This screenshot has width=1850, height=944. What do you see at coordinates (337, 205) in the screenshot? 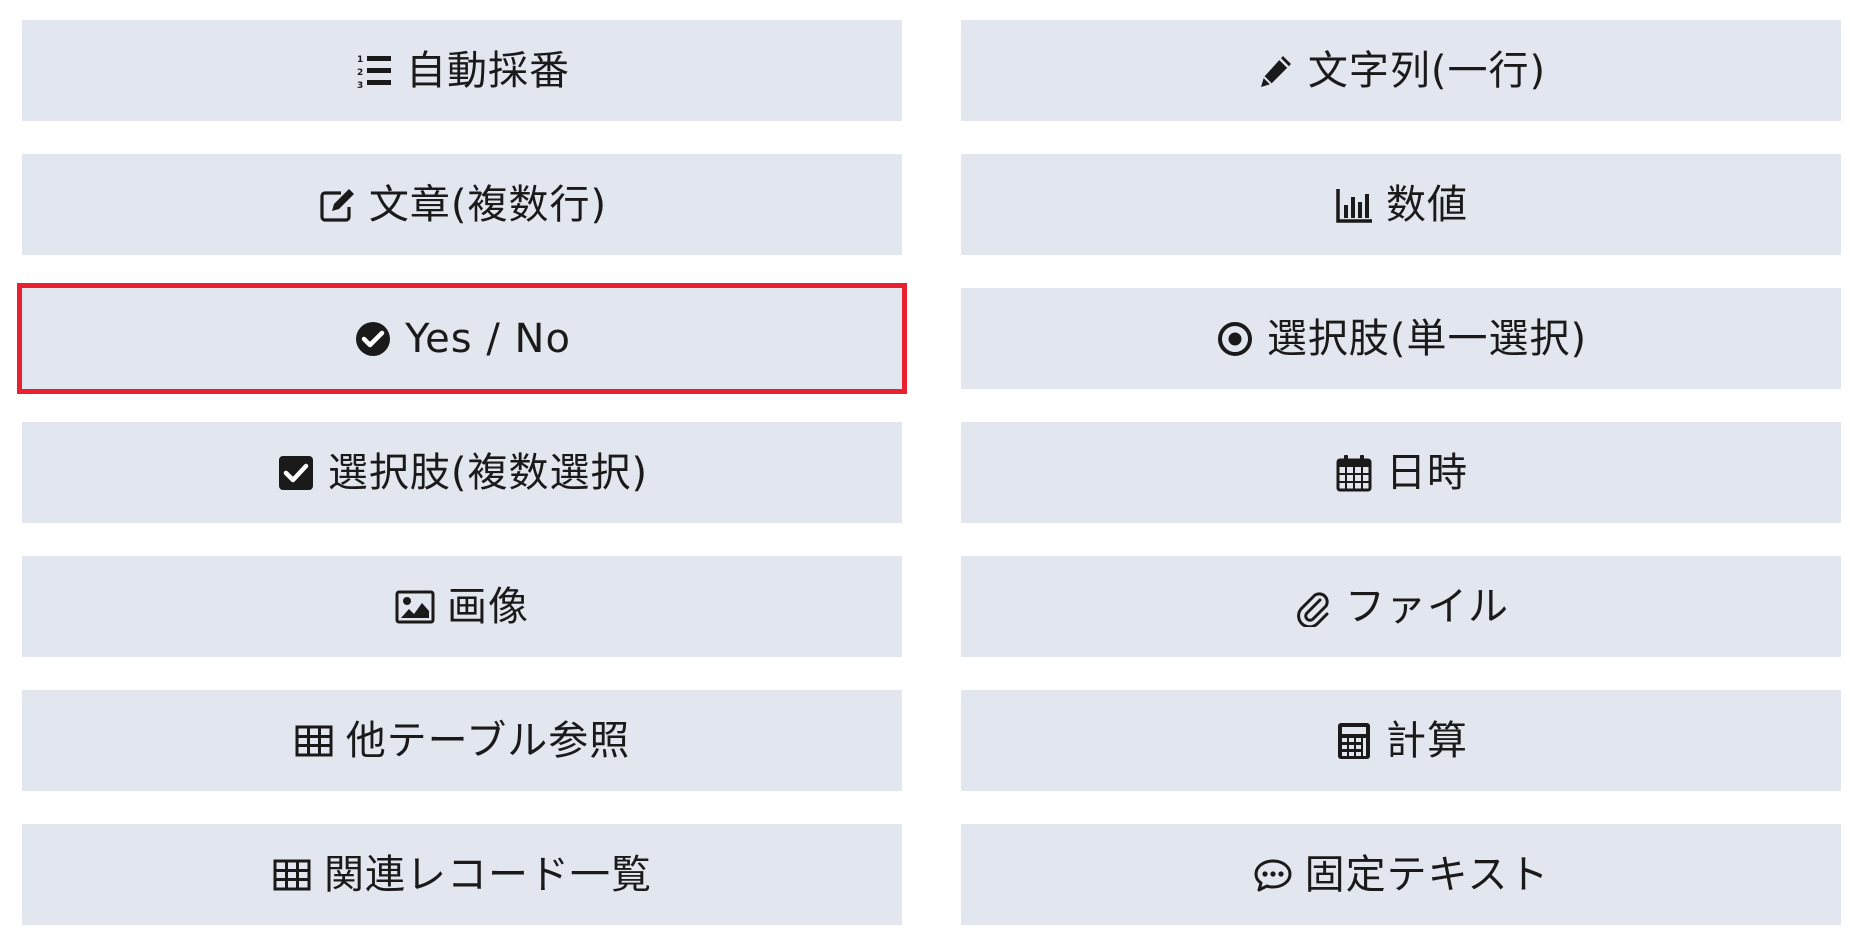
I see `edit-square-icon` at bounding box center [337, 205].